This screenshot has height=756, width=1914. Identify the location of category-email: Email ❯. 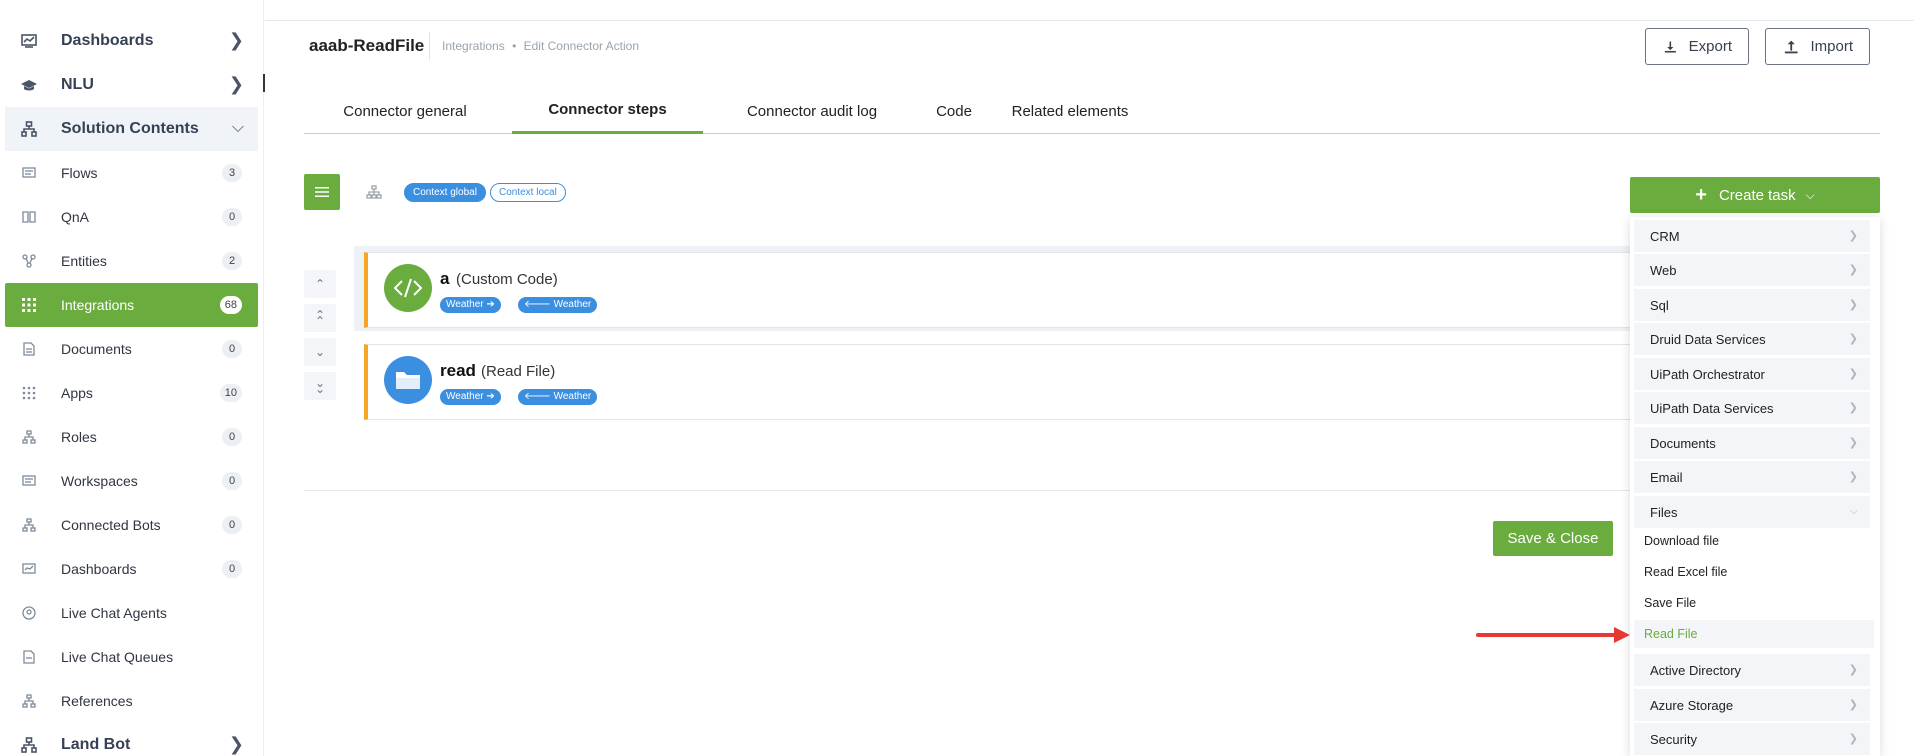
(1752, 477).